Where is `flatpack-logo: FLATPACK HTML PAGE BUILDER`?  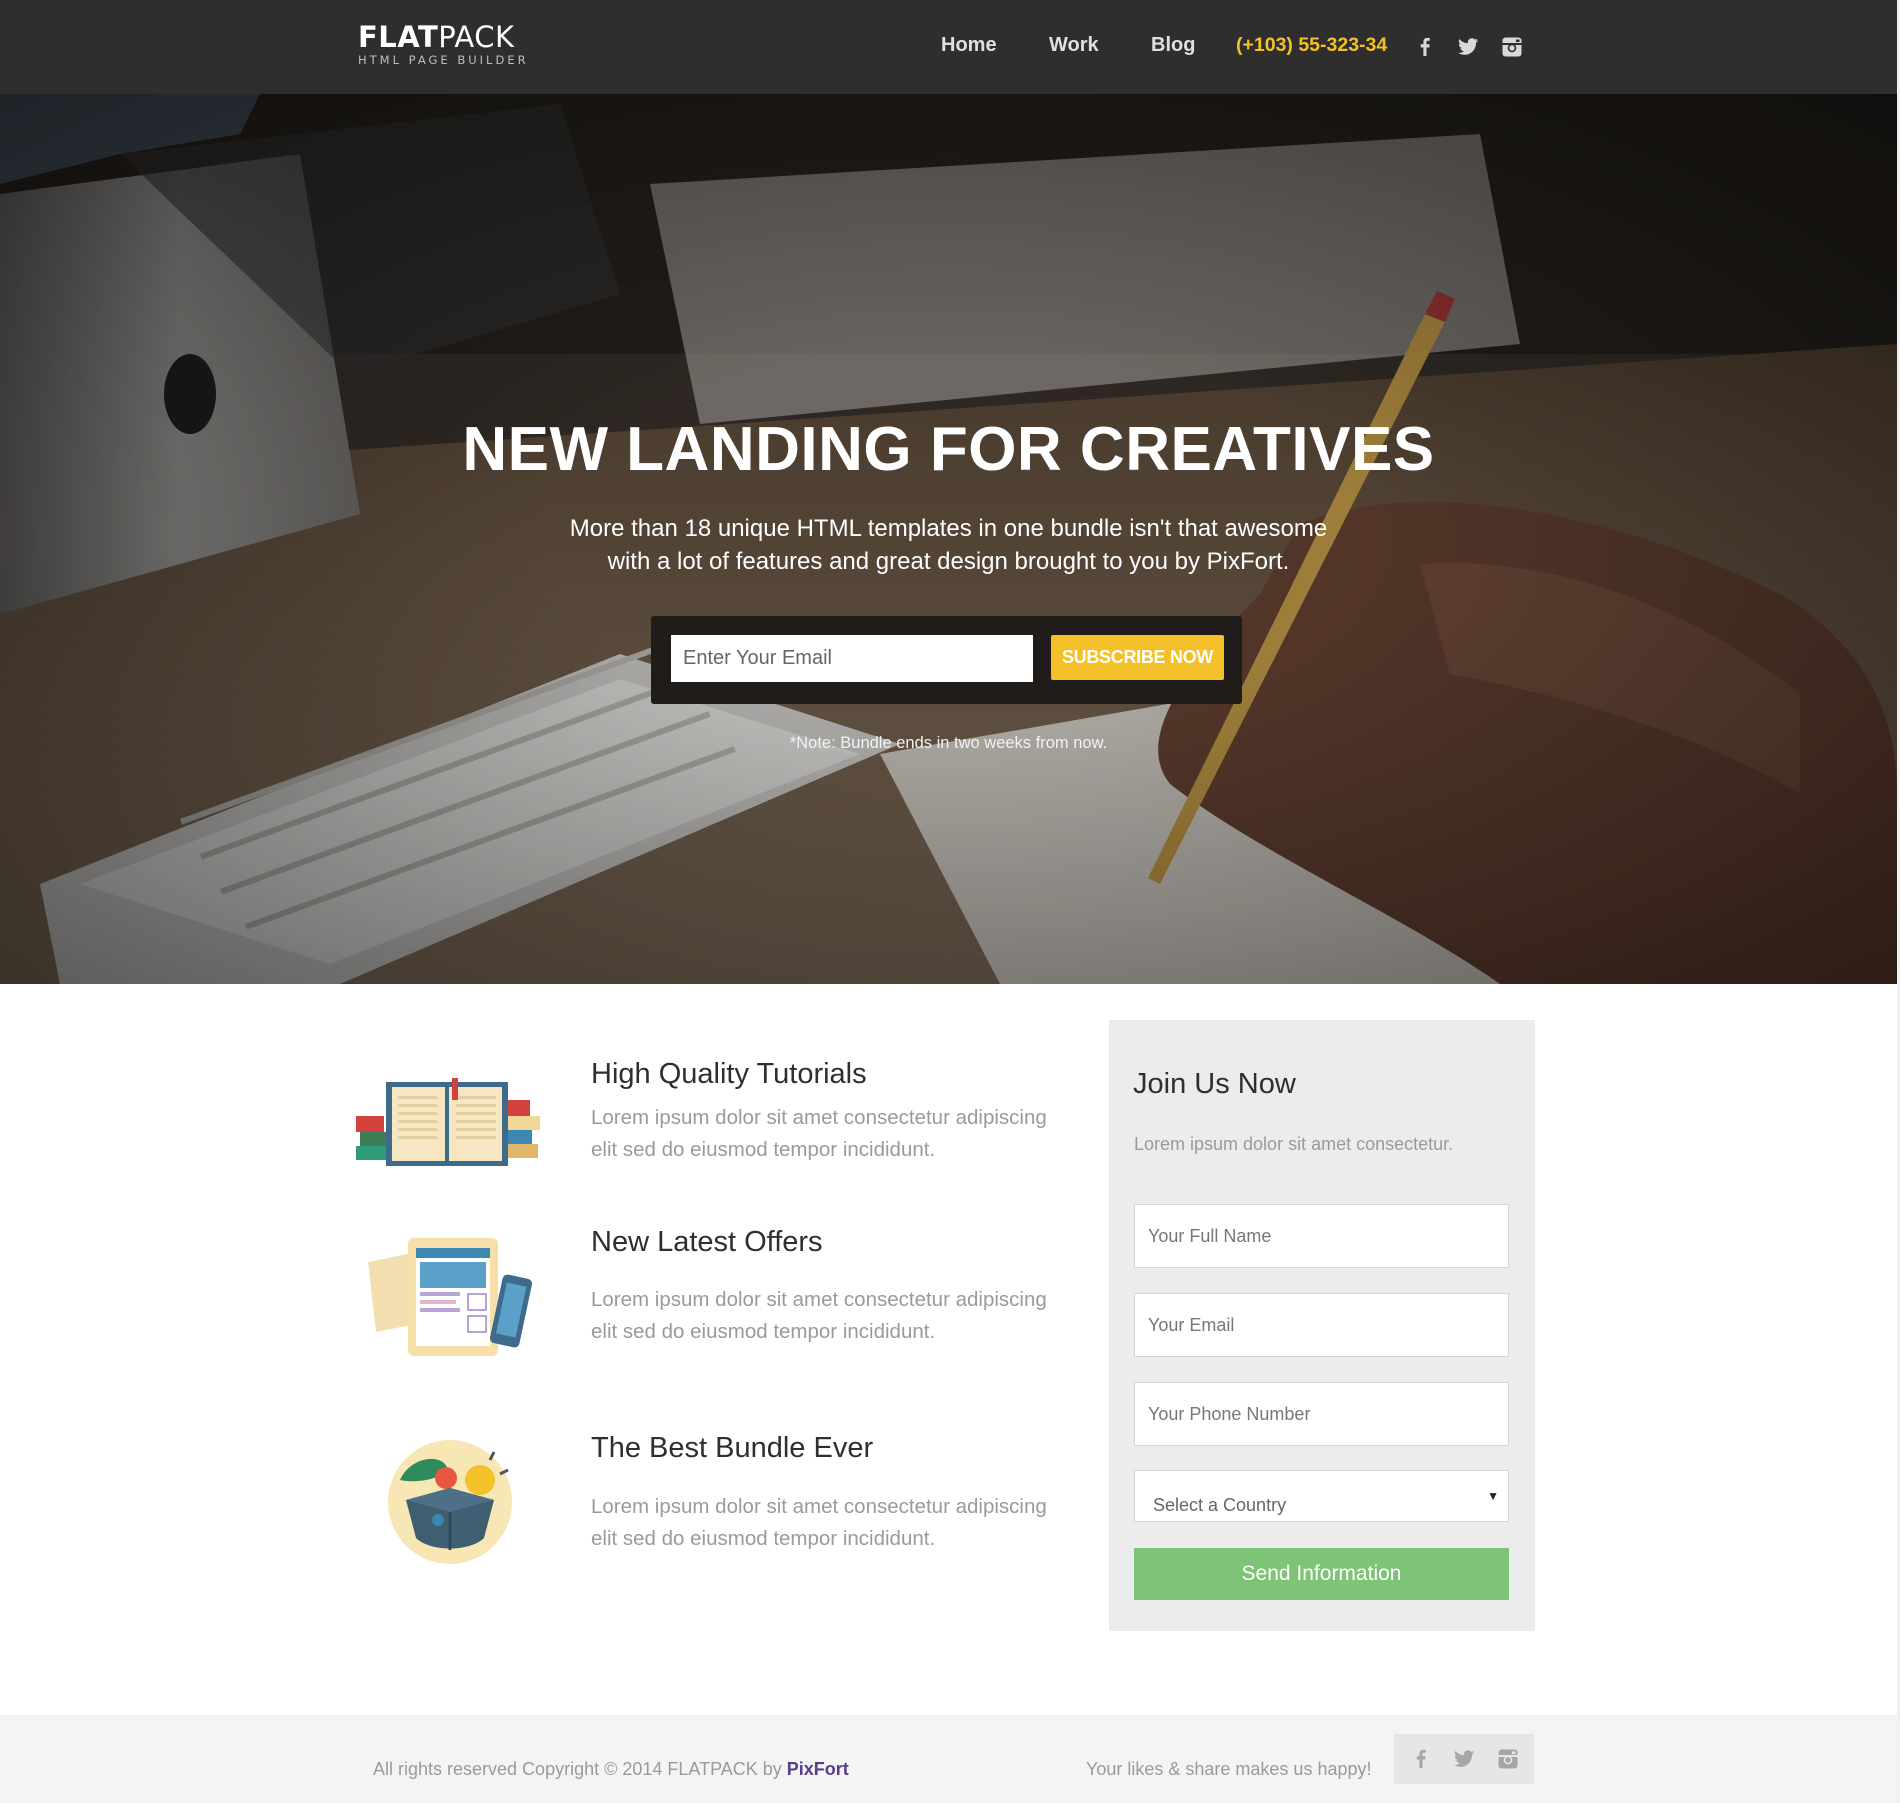 flatpack-logo: FLATPACK HTML PAGE BUILDER is located at coordinates (443, 44).